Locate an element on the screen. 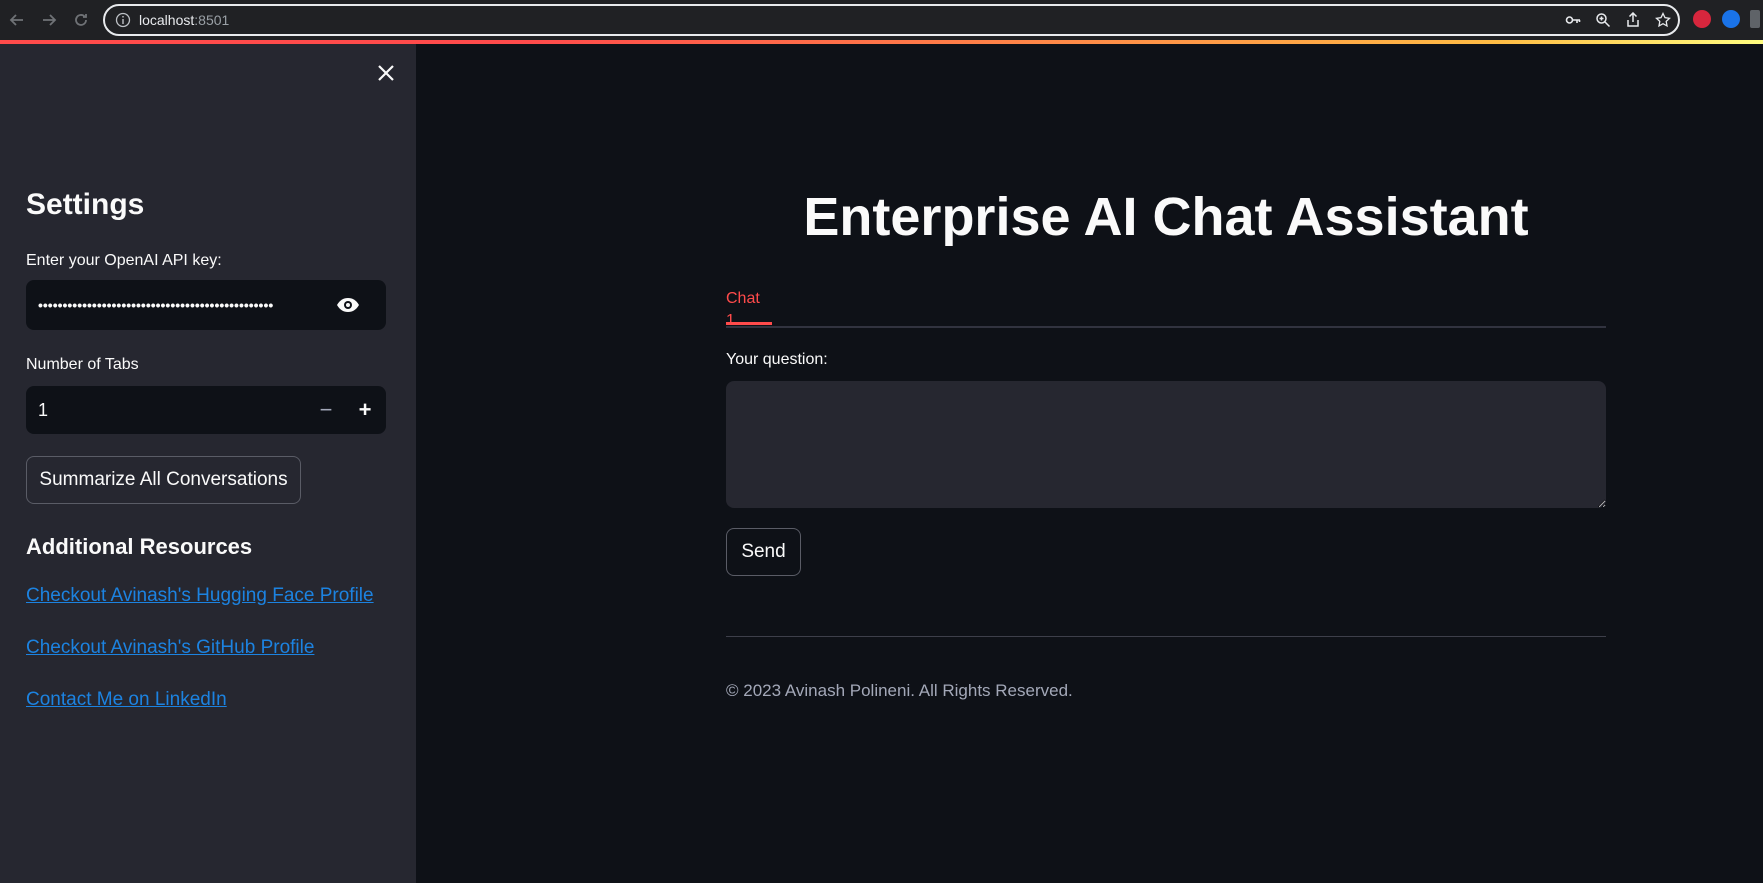  back-icon is located at coordinates (17, 20).